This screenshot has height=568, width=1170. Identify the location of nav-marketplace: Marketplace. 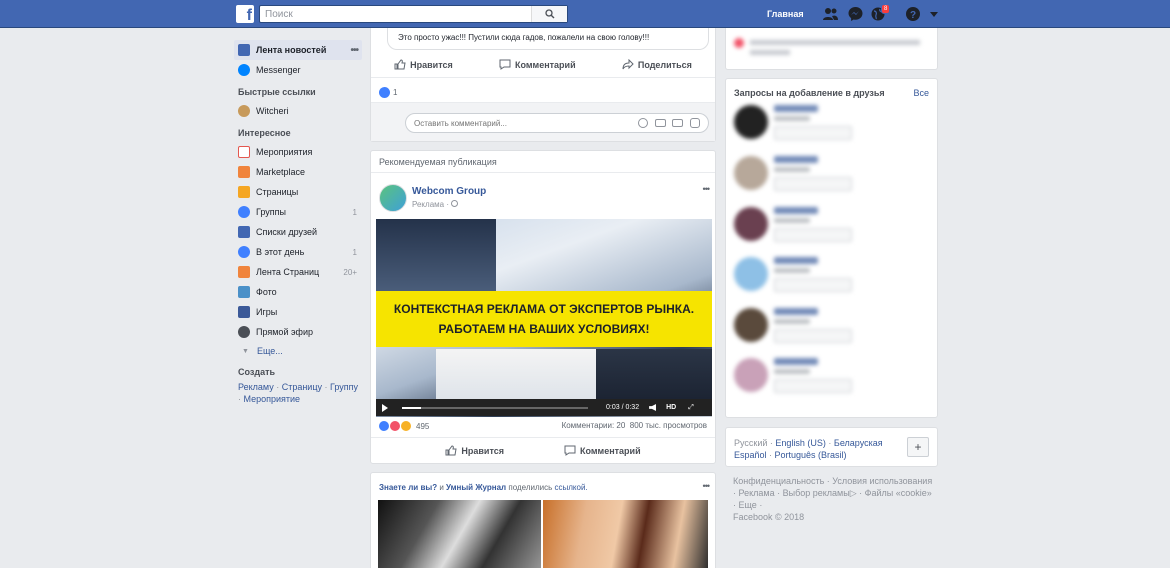
(298, 172).